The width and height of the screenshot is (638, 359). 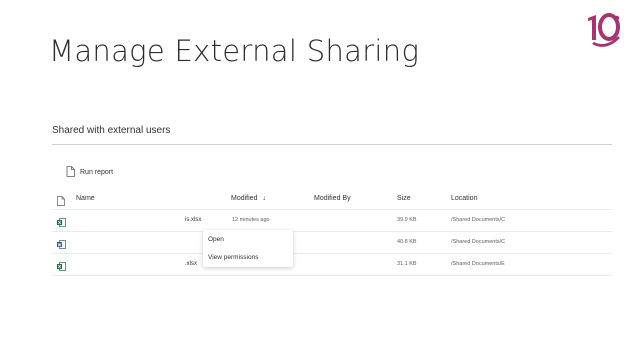 I want to click on sort-descending-icon: ↓, so click(x=264, y=198).